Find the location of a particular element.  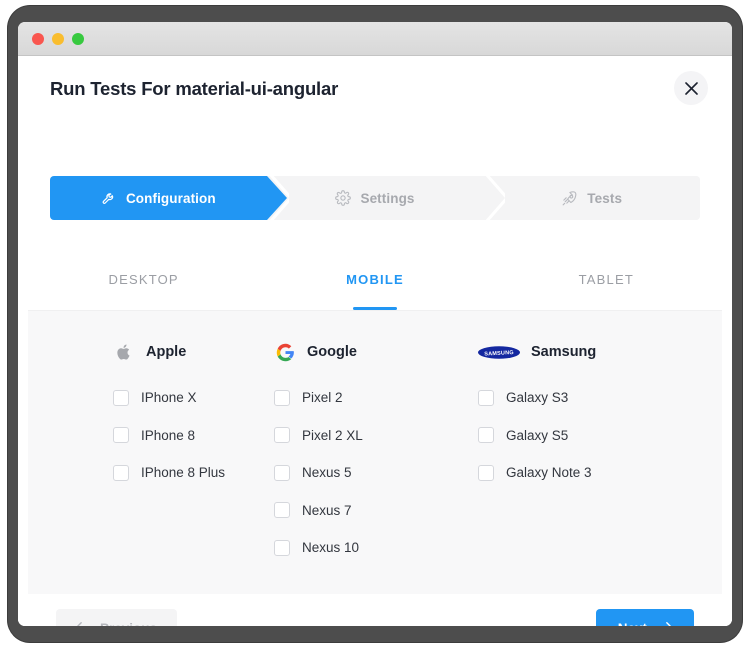

device-label-iphone-8-plus: IPhone 8 Plus is located at coordinates (183, 473).